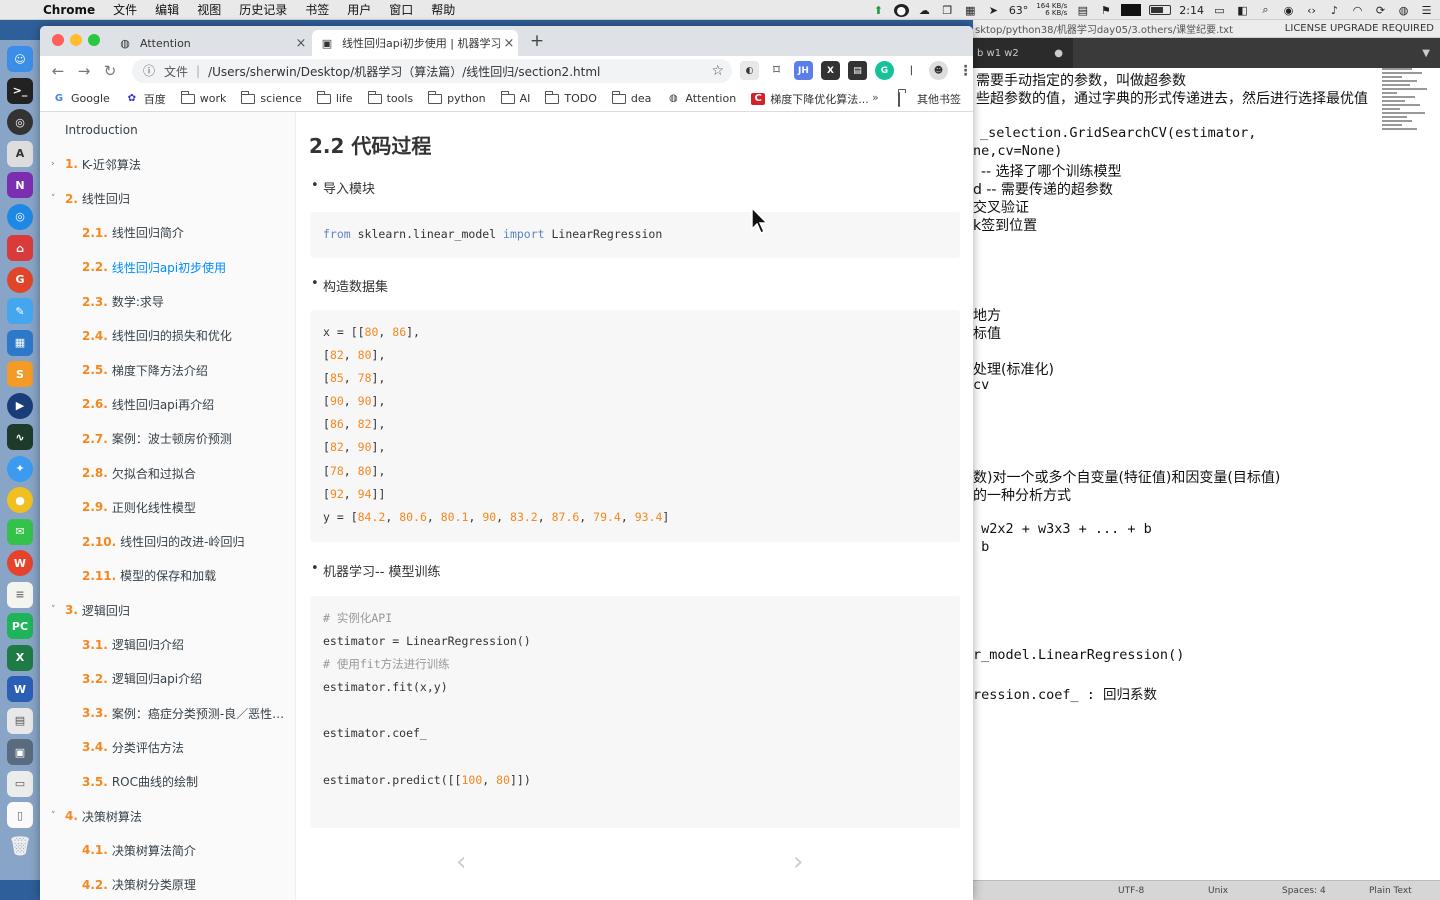 Image resolution: width=1440 pixels, height=900 pixels. I want to click on close-window-button, so click(58, 40).